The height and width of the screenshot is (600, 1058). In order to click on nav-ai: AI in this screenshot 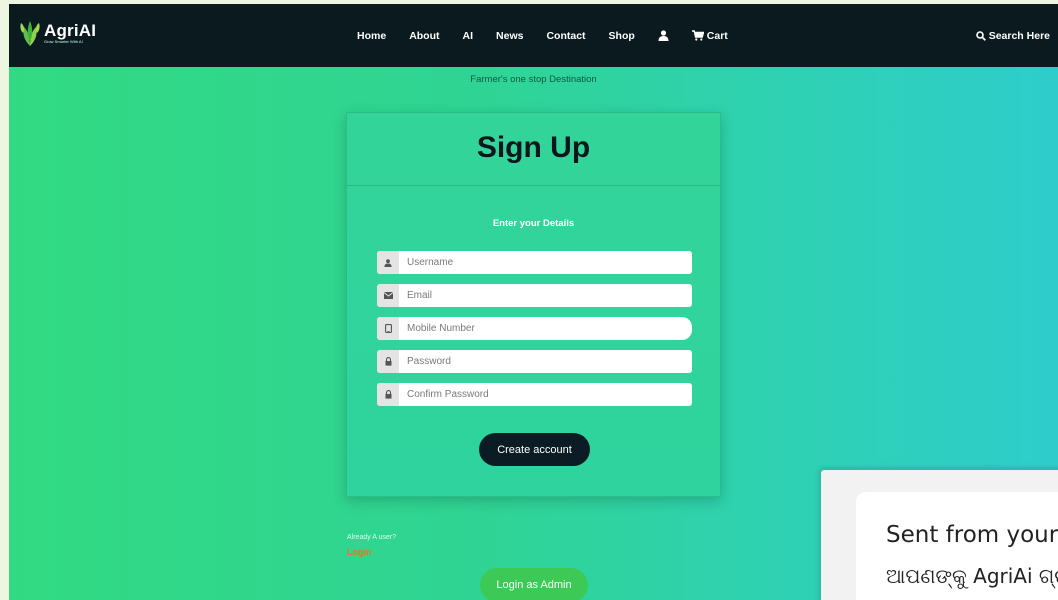, I will do `click(468, 36)`.